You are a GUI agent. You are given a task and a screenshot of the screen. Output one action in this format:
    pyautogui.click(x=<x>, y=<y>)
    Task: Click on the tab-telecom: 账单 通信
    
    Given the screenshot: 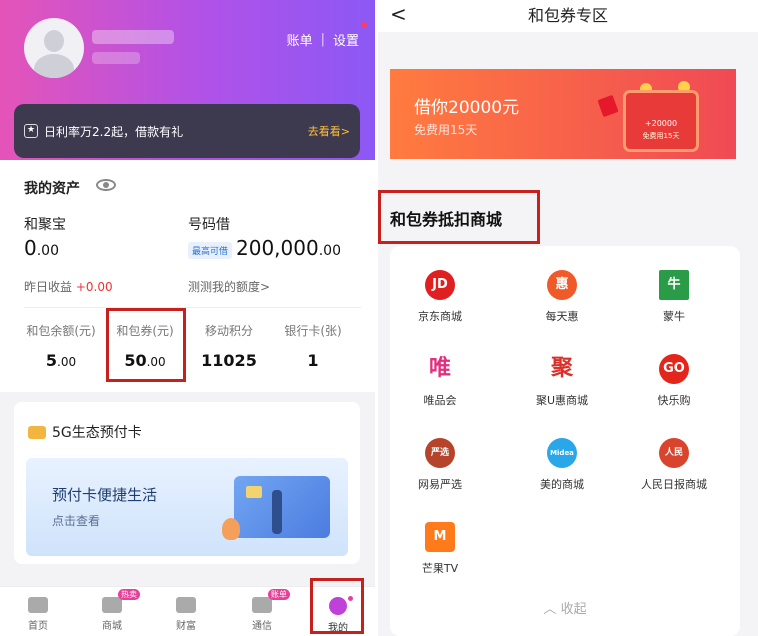 What is the action you would take?
    pyautogui.click(x=262, y=609)
    